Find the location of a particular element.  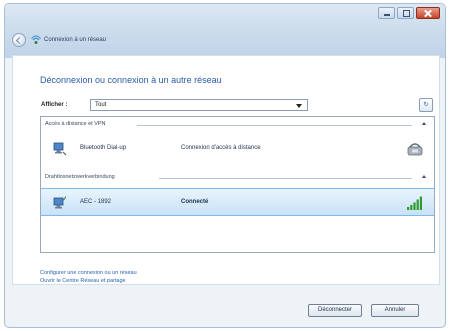

group-label: Drahtlosnetzwerkverbindung is located at coordinates (80, 177).